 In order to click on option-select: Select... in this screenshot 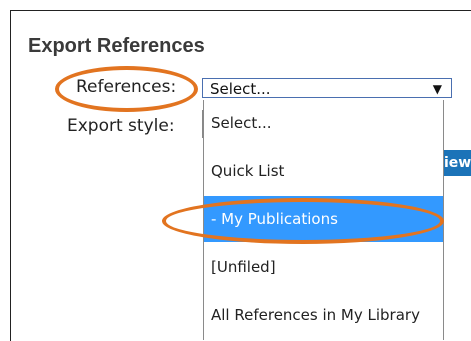, I will do `click(323, 123)`.